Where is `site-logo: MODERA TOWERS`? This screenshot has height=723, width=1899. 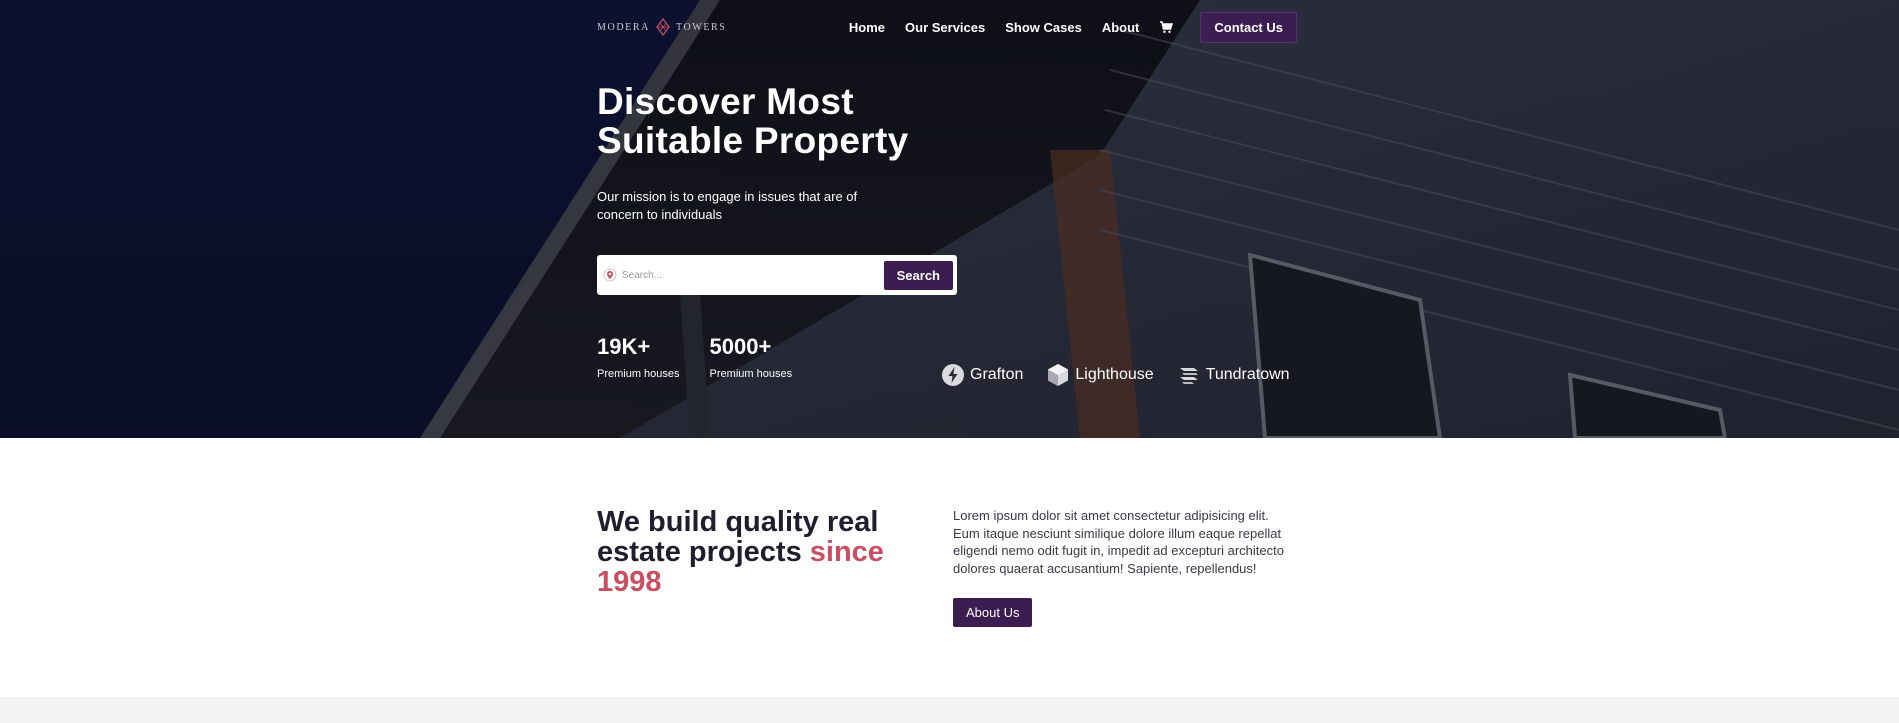
site-logo: MODERA TOWERS is located at coordinates (661, 27).